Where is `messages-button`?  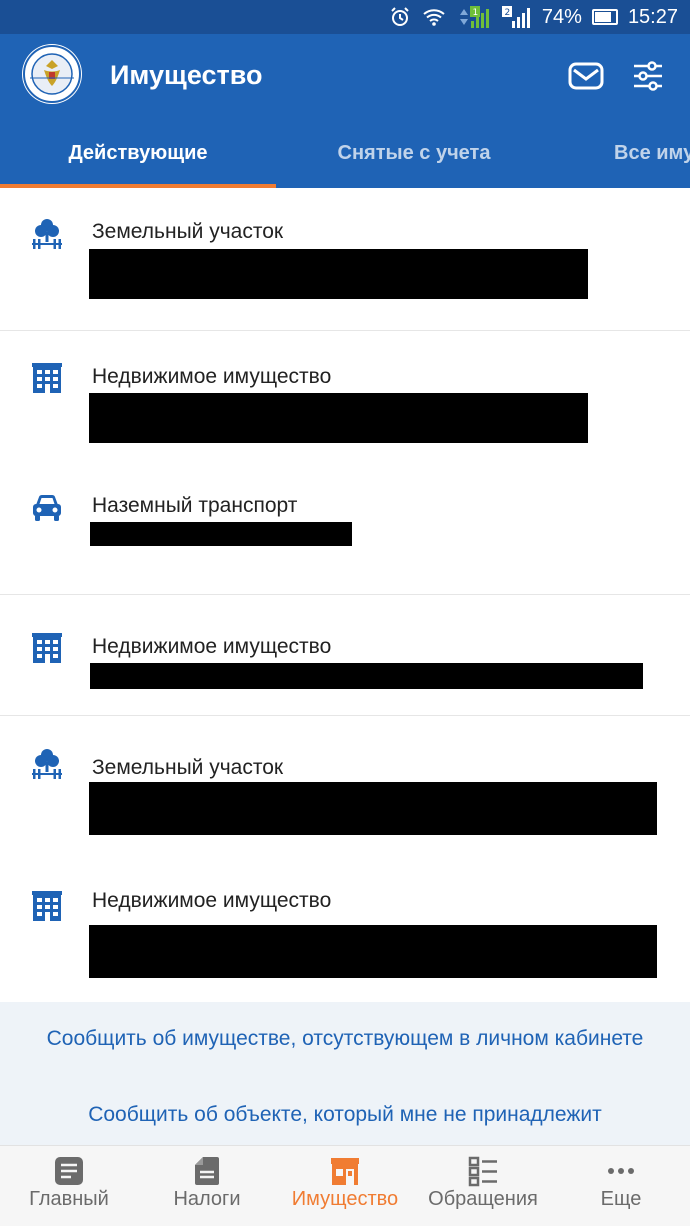
messages-button is located at coordinates (586, 76).